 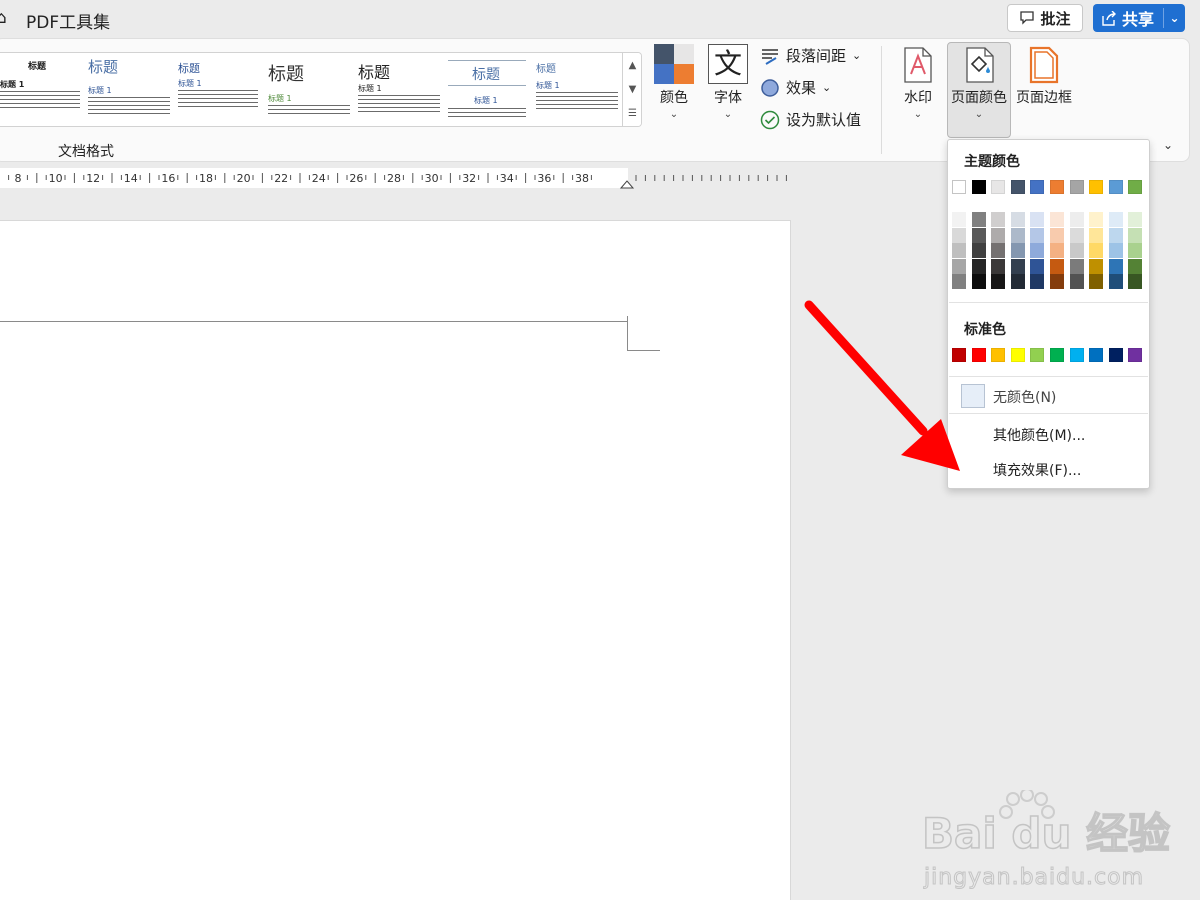 I want to click on no-color-option: 无颜色(N), so click(x=1024, y=397).